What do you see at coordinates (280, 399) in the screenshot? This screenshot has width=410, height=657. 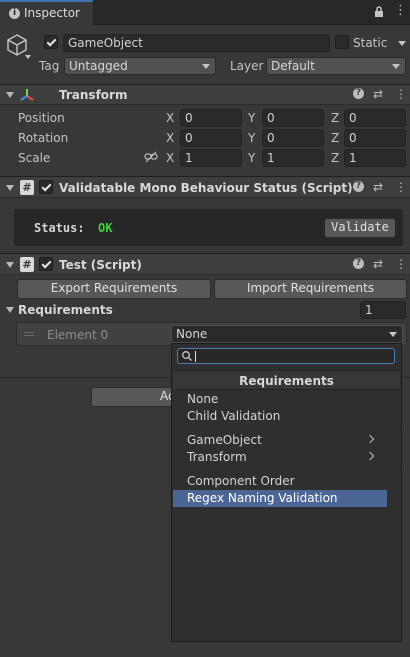 I see `menu-item-none: None` at bounding box center [280, 399].